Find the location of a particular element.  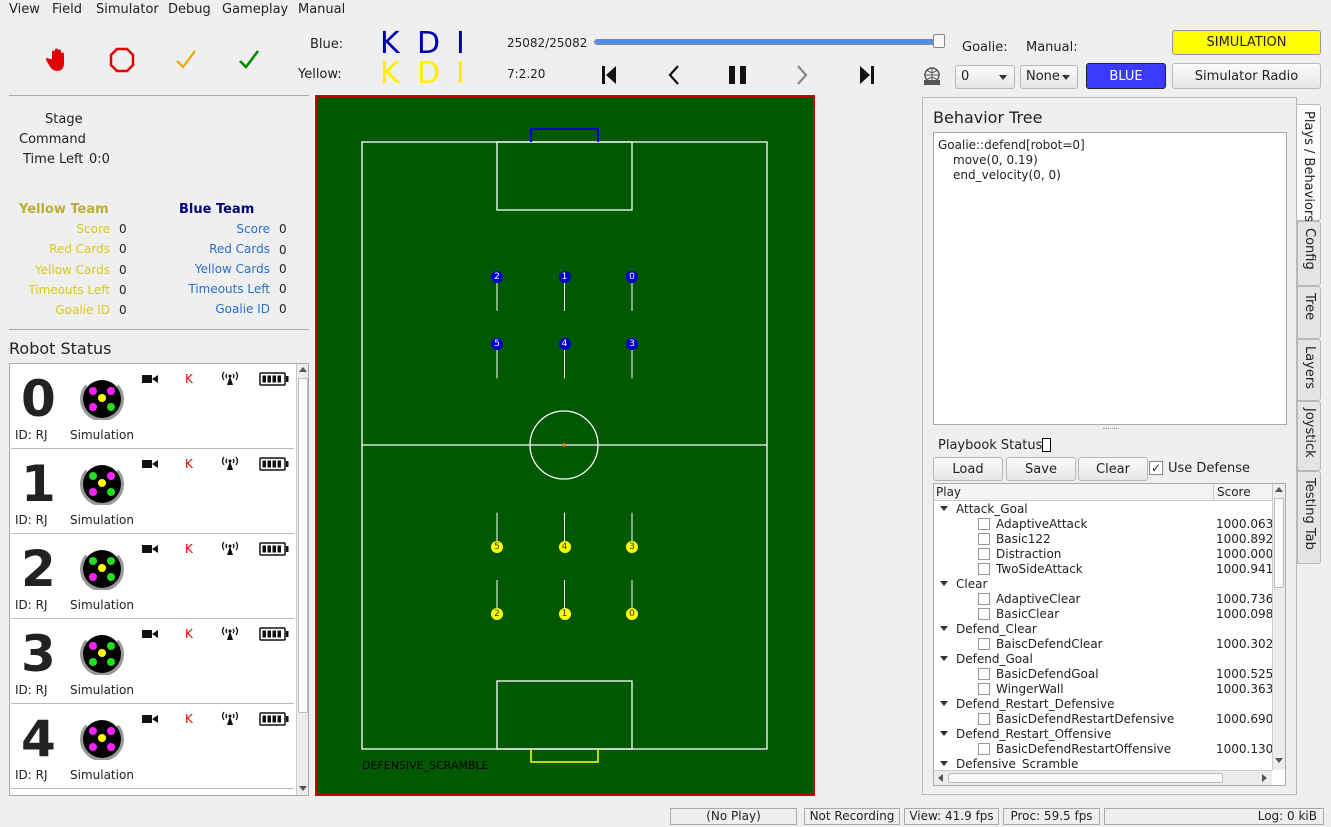

divider is located at coordinates (159, 95).